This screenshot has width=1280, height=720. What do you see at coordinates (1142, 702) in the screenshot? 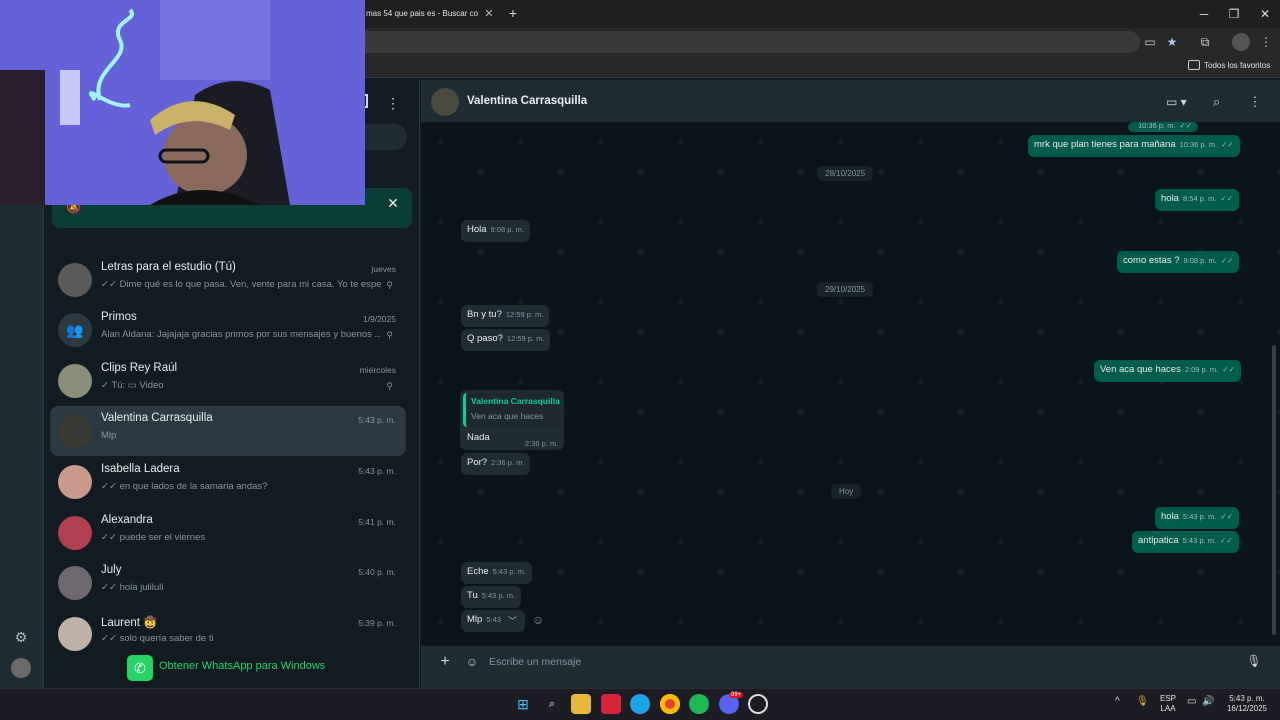
I see `microphone-tray-icon: 🎙` at bounding box center [1142, 702].